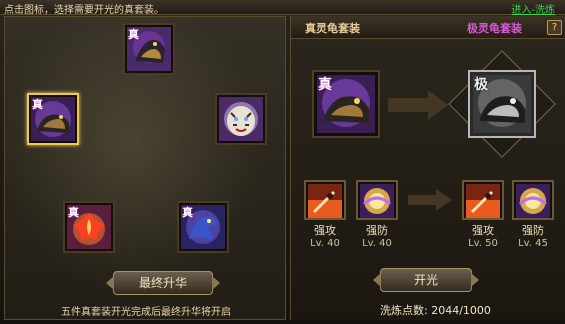 This screenshot has height=324, width=565. I want to click on suit-slot-right, so click(241, 119).